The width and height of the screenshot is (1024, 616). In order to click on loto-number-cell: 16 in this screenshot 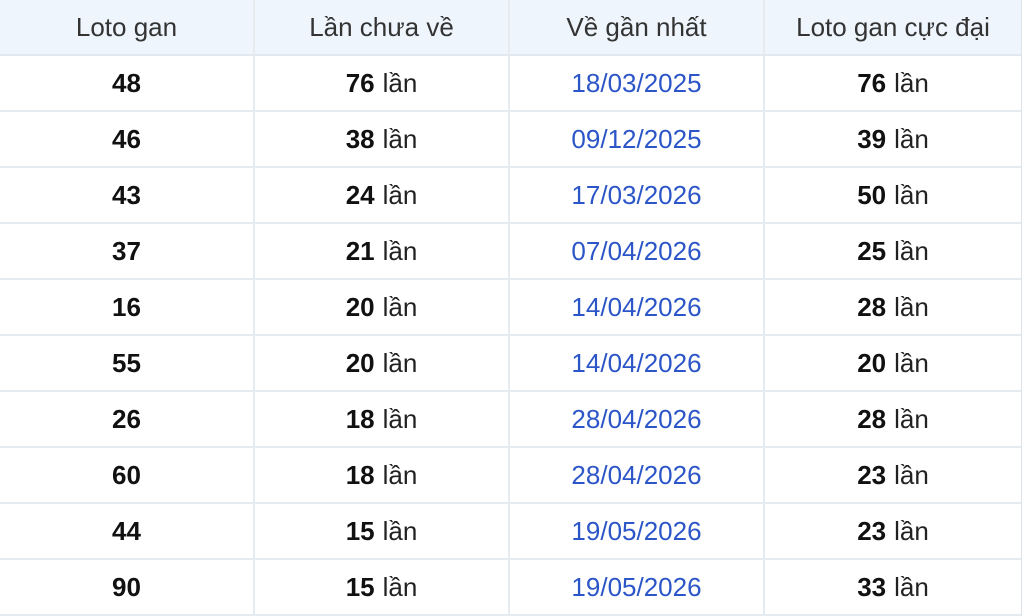, I will do `click(127, 307)`.